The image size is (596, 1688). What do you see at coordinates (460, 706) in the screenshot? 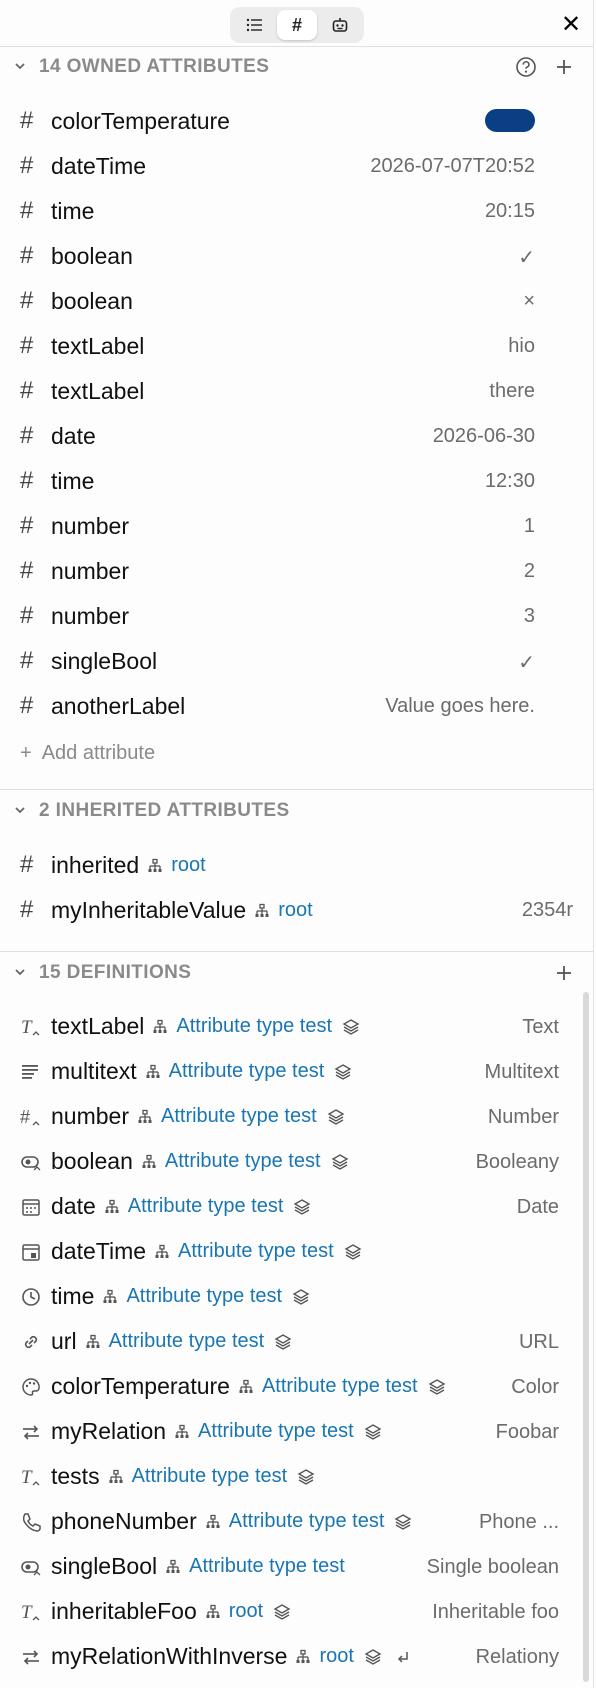
I see `attribute-value: Value goes here.` at bounding box center [460, 706].